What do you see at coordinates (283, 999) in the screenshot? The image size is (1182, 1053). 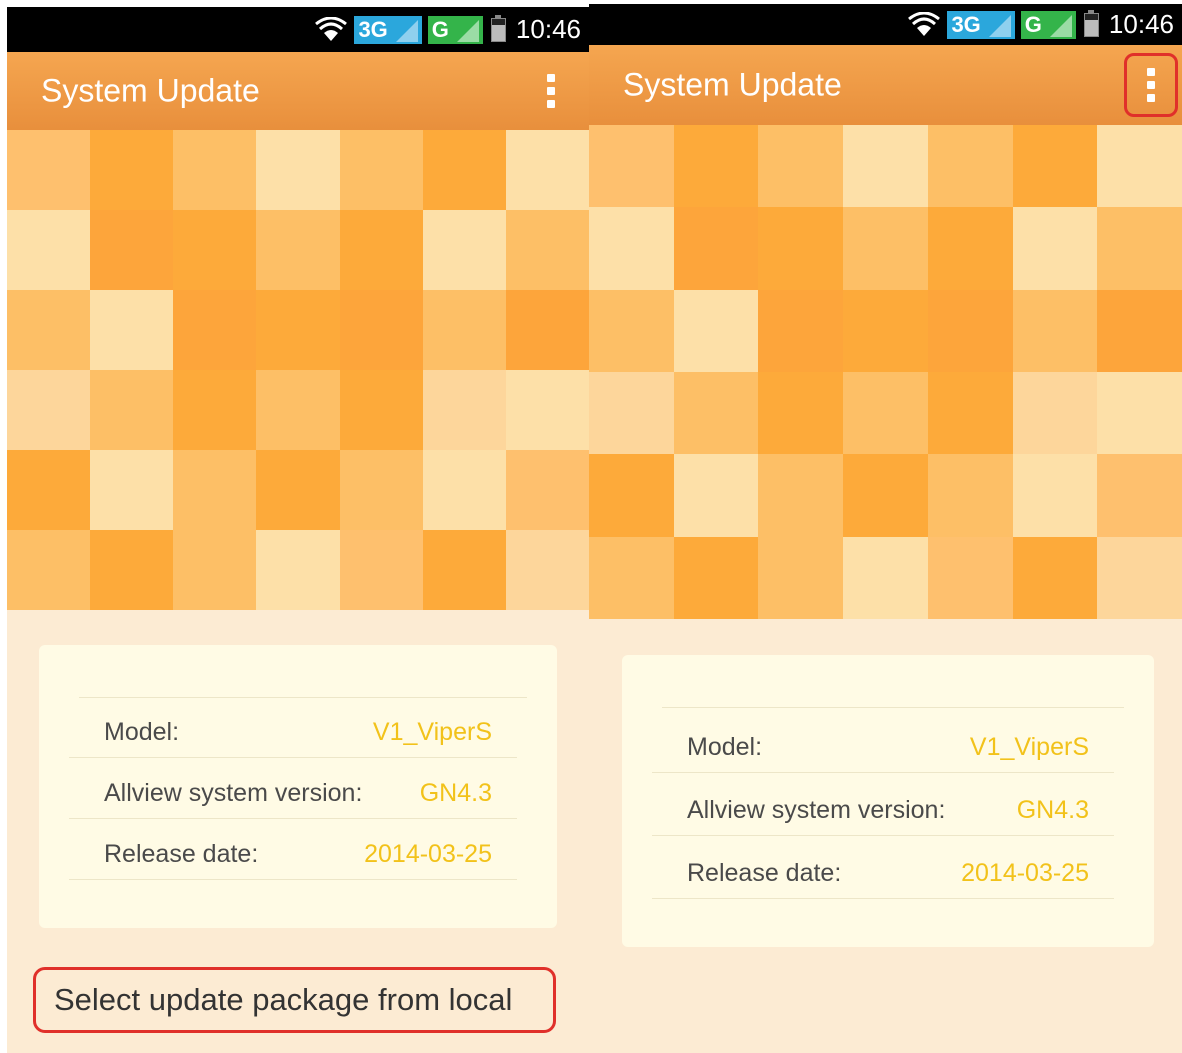 I see `select-local-package-label: Select update package from local` at bounding box center [283, 999].